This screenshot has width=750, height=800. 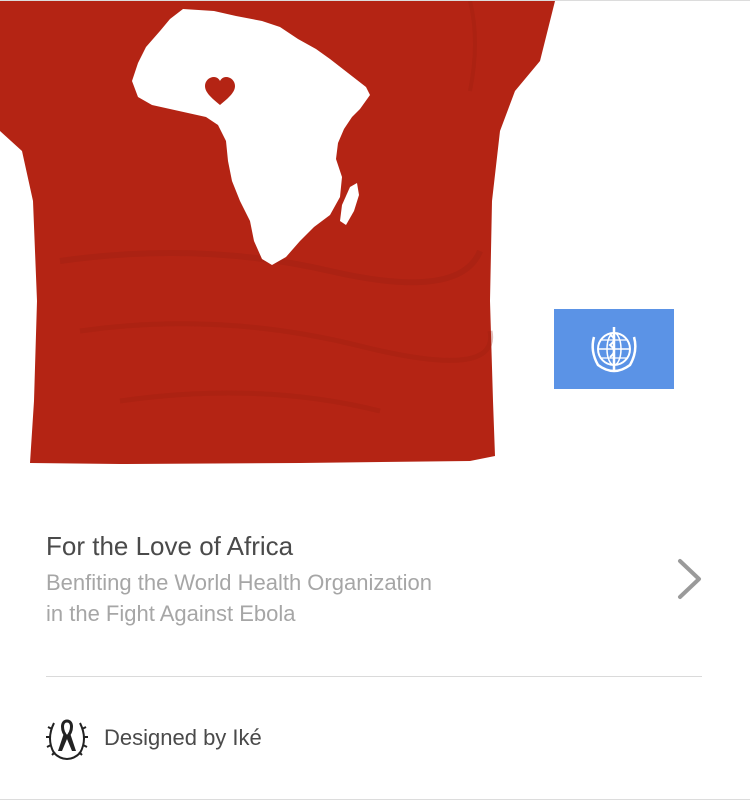 What do you see at coordinates (171, 613) in the screenshot?
I see `subtitle-line: in the Fight Against Ebola` at bounding box center [171, 613].